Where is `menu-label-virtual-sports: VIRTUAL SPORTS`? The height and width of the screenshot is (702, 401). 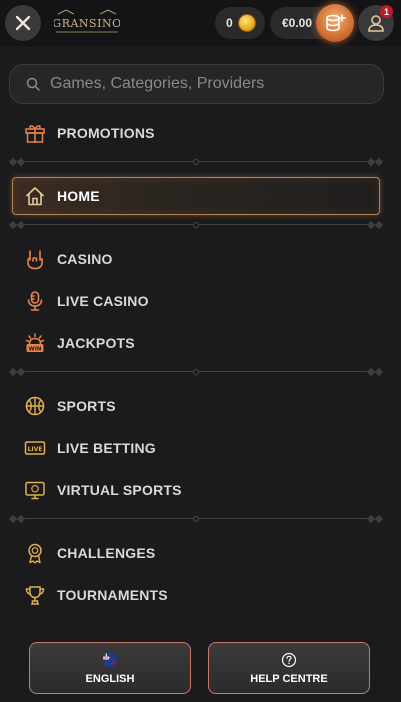
menu-label-virtual-sports: VIRTUAL SPORTS is located at coordinates (119, 490).